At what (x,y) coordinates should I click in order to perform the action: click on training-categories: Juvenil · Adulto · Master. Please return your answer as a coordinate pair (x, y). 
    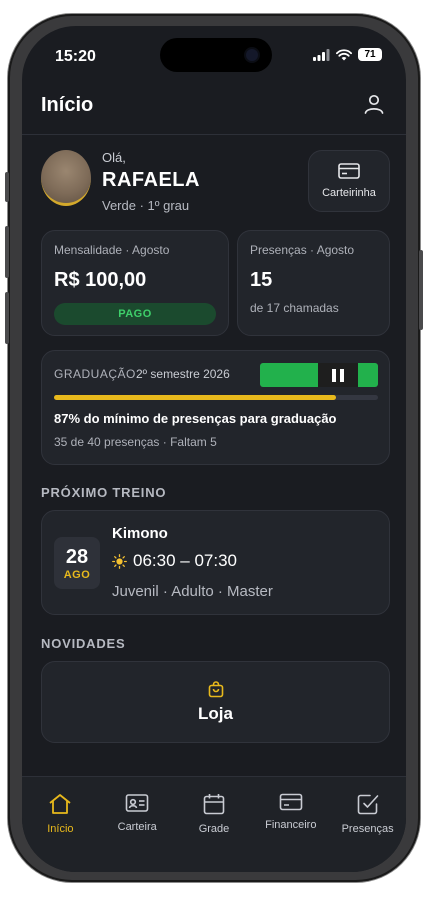
    Looking at the image, I should click on (192, 591).